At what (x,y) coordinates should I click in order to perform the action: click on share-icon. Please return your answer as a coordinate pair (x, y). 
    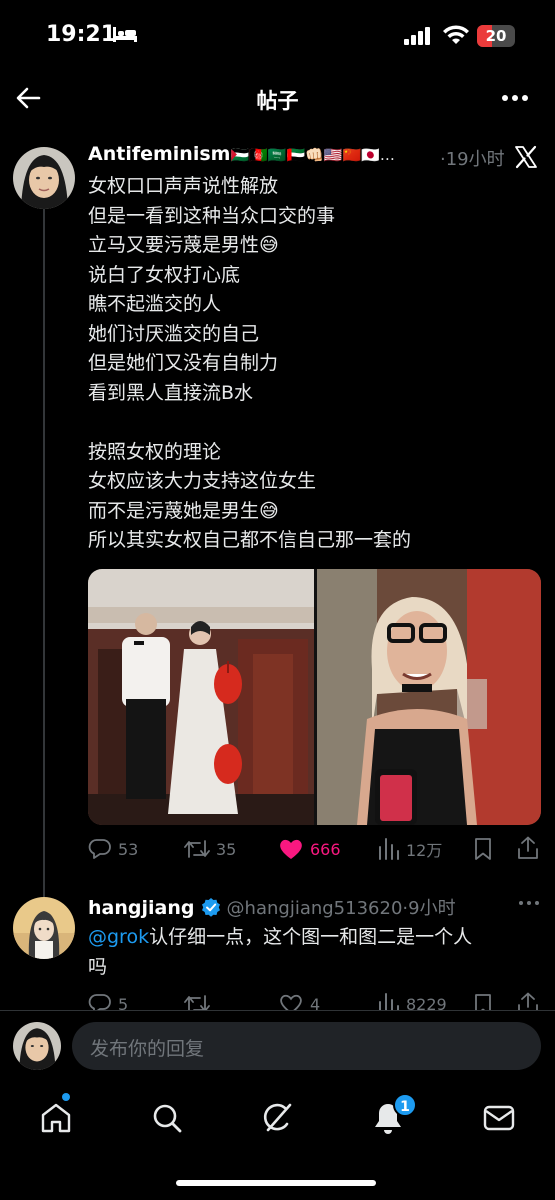
    Looking at the image, I should click on (528, 848).